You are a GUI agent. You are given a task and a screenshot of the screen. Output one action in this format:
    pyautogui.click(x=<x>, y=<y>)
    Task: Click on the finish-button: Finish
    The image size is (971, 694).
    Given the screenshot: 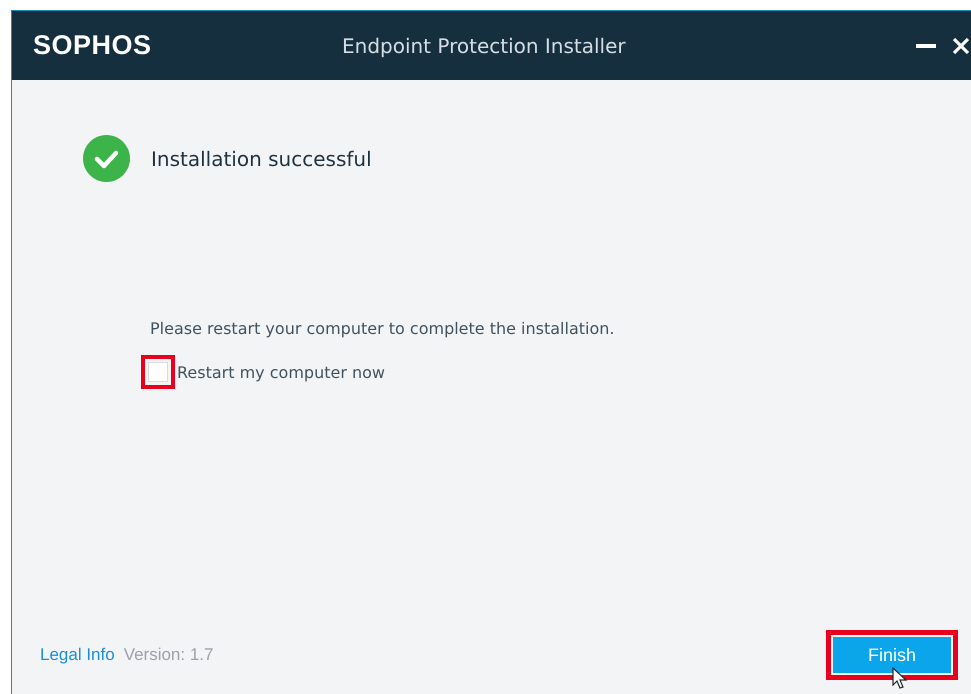 What is the action you would take?
    pyautogui.click(x=892, y=655)
    